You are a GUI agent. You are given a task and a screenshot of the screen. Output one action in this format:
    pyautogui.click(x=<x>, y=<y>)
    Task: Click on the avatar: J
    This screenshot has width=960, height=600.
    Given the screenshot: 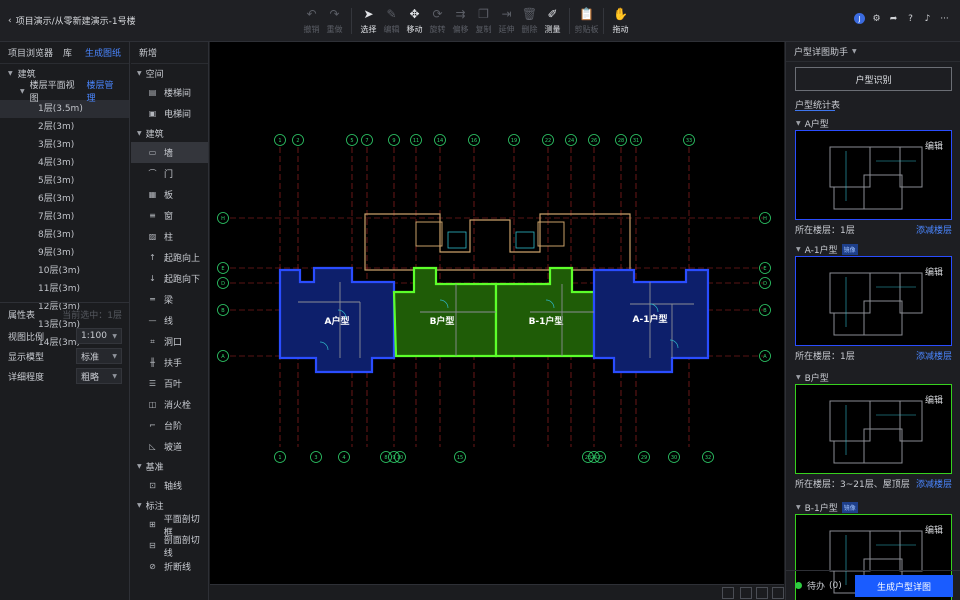 What is the action you would take?
    pyautogui.click(x=859, y=18)
    